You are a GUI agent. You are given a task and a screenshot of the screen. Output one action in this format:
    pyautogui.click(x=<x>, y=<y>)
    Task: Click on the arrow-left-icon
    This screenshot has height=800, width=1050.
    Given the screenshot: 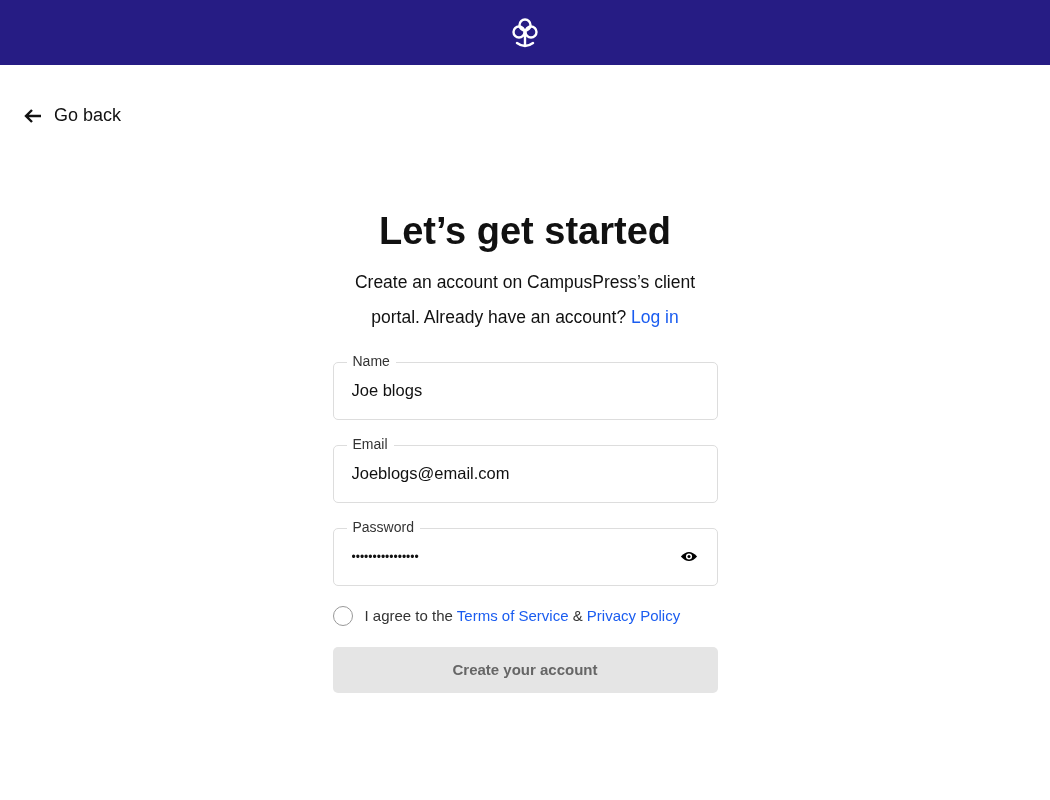 What is the action you would take?
    pyautogui.click(x=33, y=115)
    